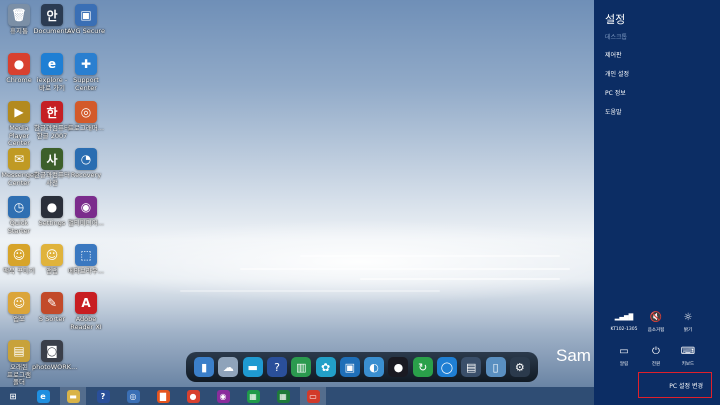  I want to click on quick-starter-icon: ◷, so click(19, 207).